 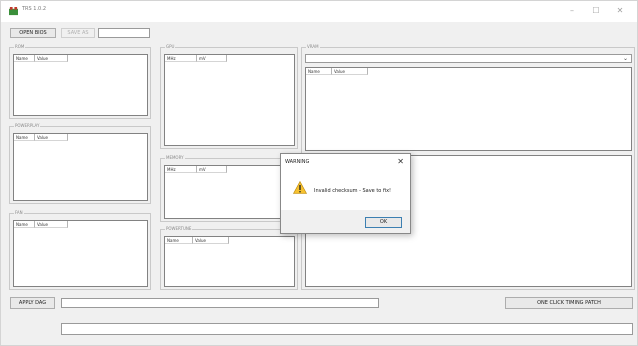 What do you see at coordinates (80, 253) in the screenshot?
I see `fan-list: Name Value` at bounding box center [80, 253].